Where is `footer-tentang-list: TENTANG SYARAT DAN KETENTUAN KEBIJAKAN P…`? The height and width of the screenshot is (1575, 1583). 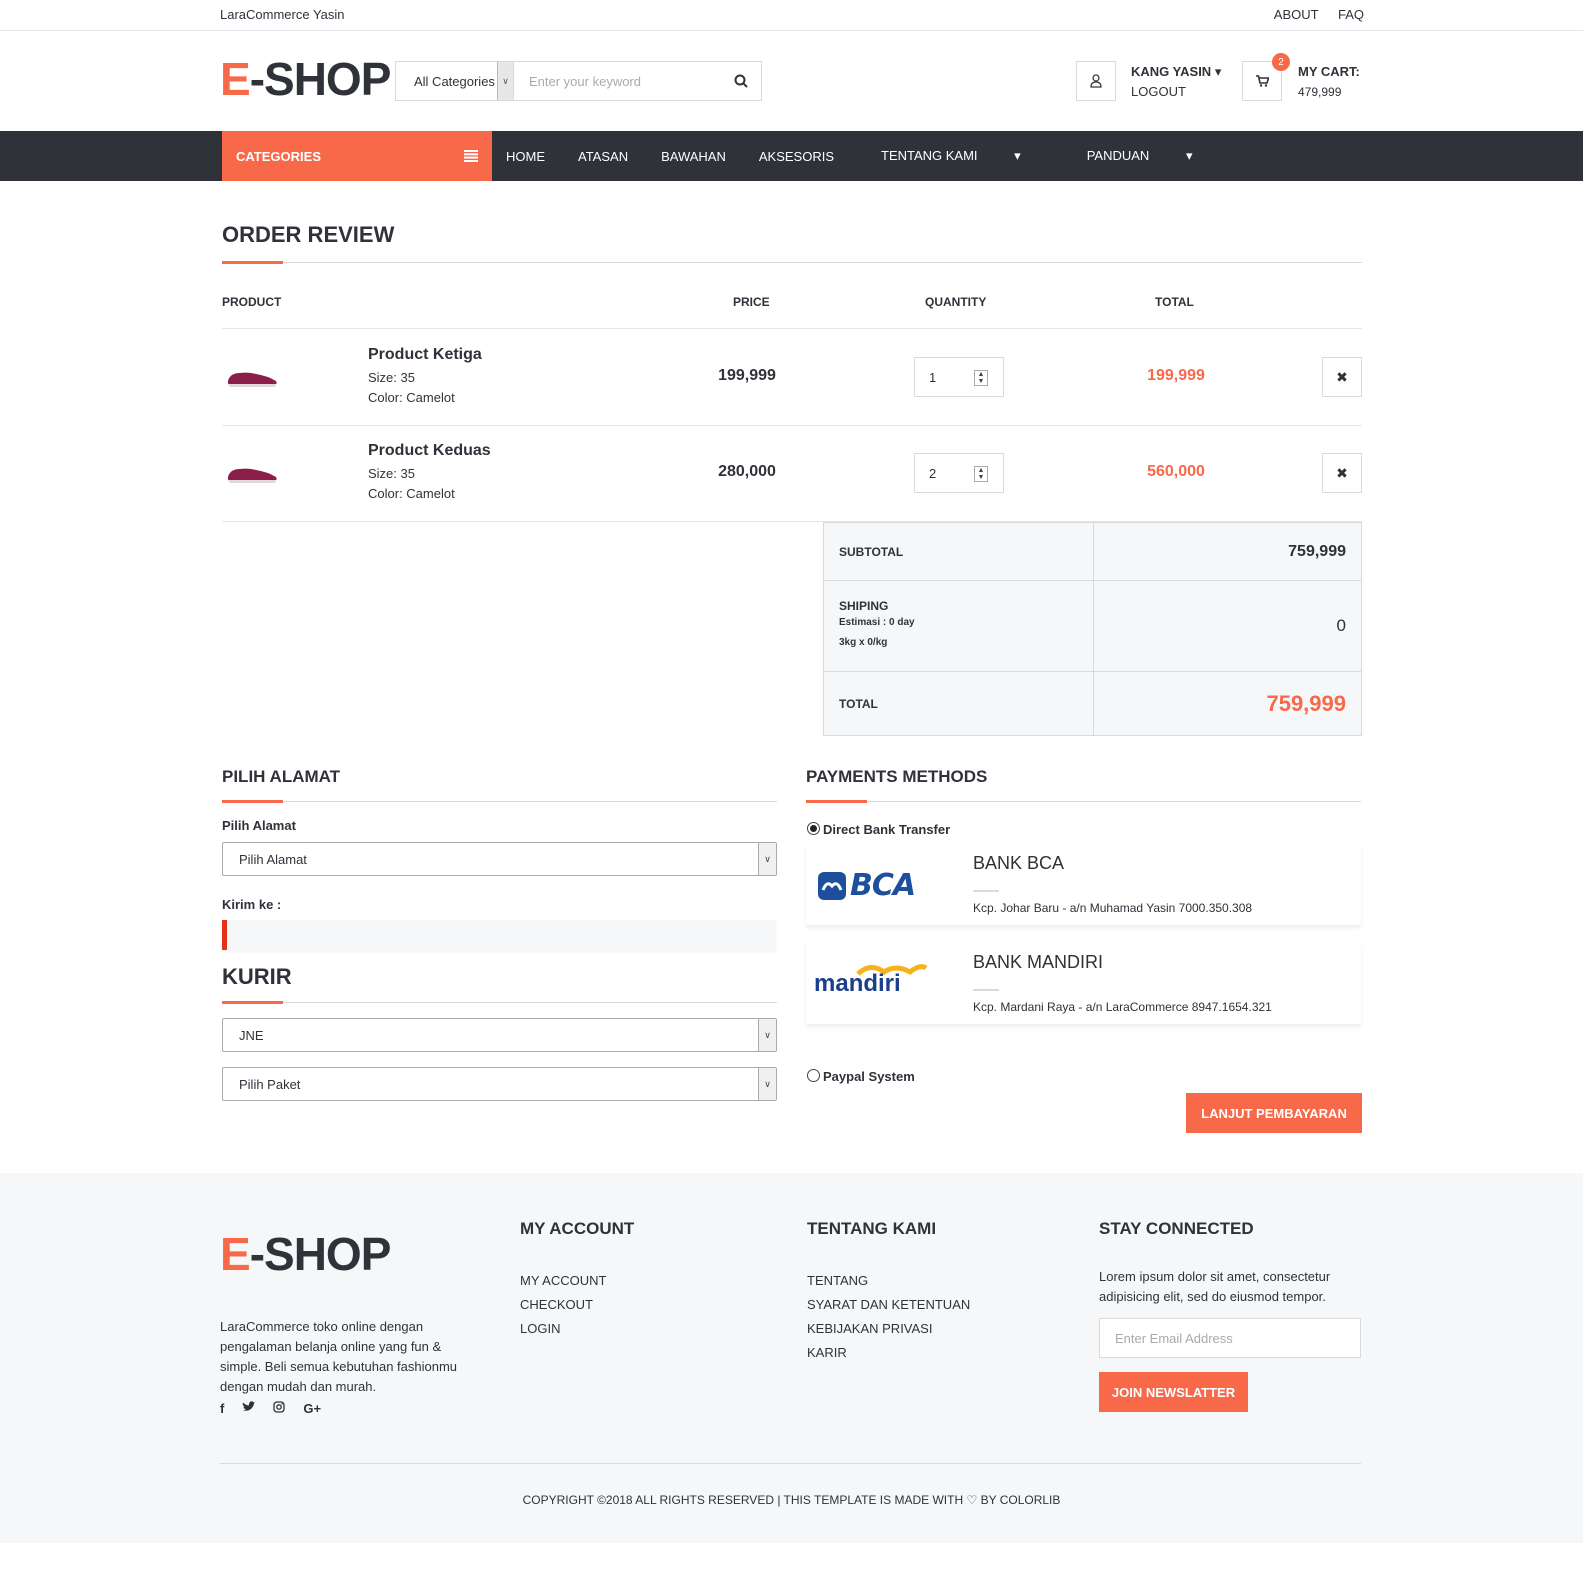
footer-tentang-list: TENTANG SYARAT DAN KETENTUAN KEBIJAKAN P… is located at coordinates (888, 1317).